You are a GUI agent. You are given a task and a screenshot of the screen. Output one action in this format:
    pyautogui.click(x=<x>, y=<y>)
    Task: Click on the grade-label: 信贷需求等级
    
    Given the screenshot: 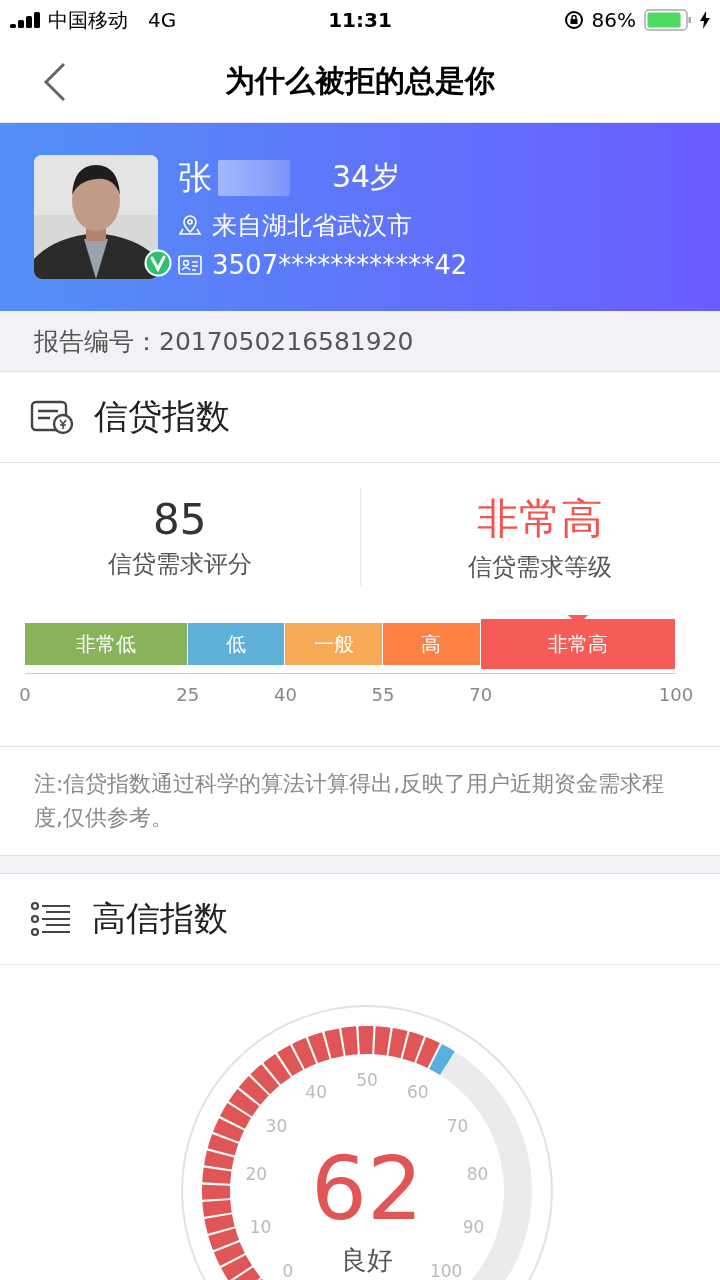 What is the action you would take?
    pyautogui.click(x=540, y=567)
    